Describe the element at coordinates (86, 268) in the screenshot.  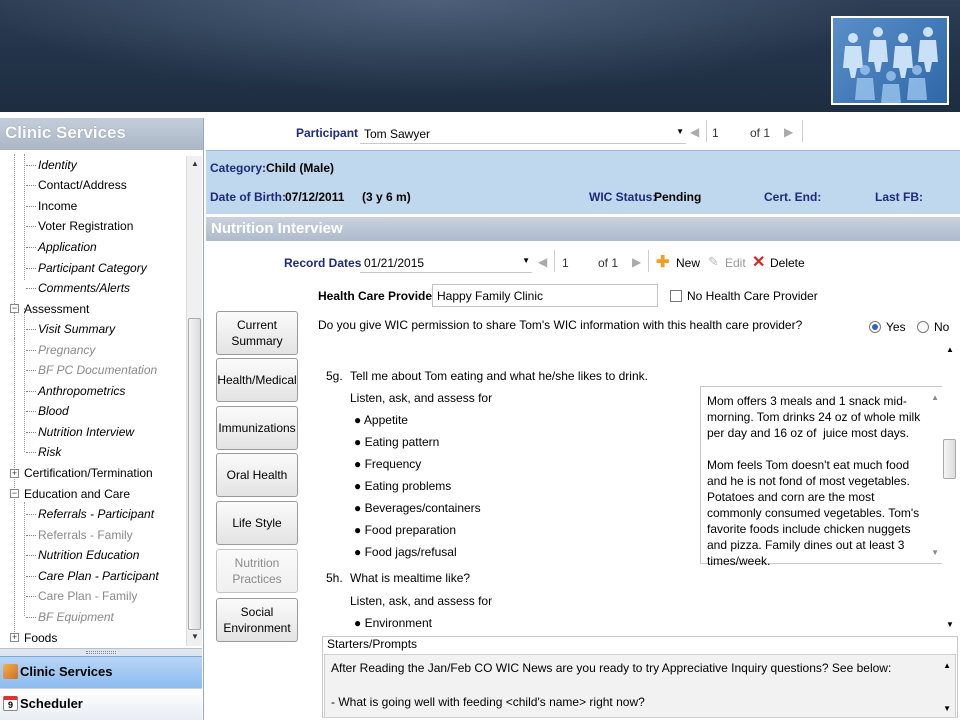
I see `nav-item-participant-category: Participant Category` at that location.